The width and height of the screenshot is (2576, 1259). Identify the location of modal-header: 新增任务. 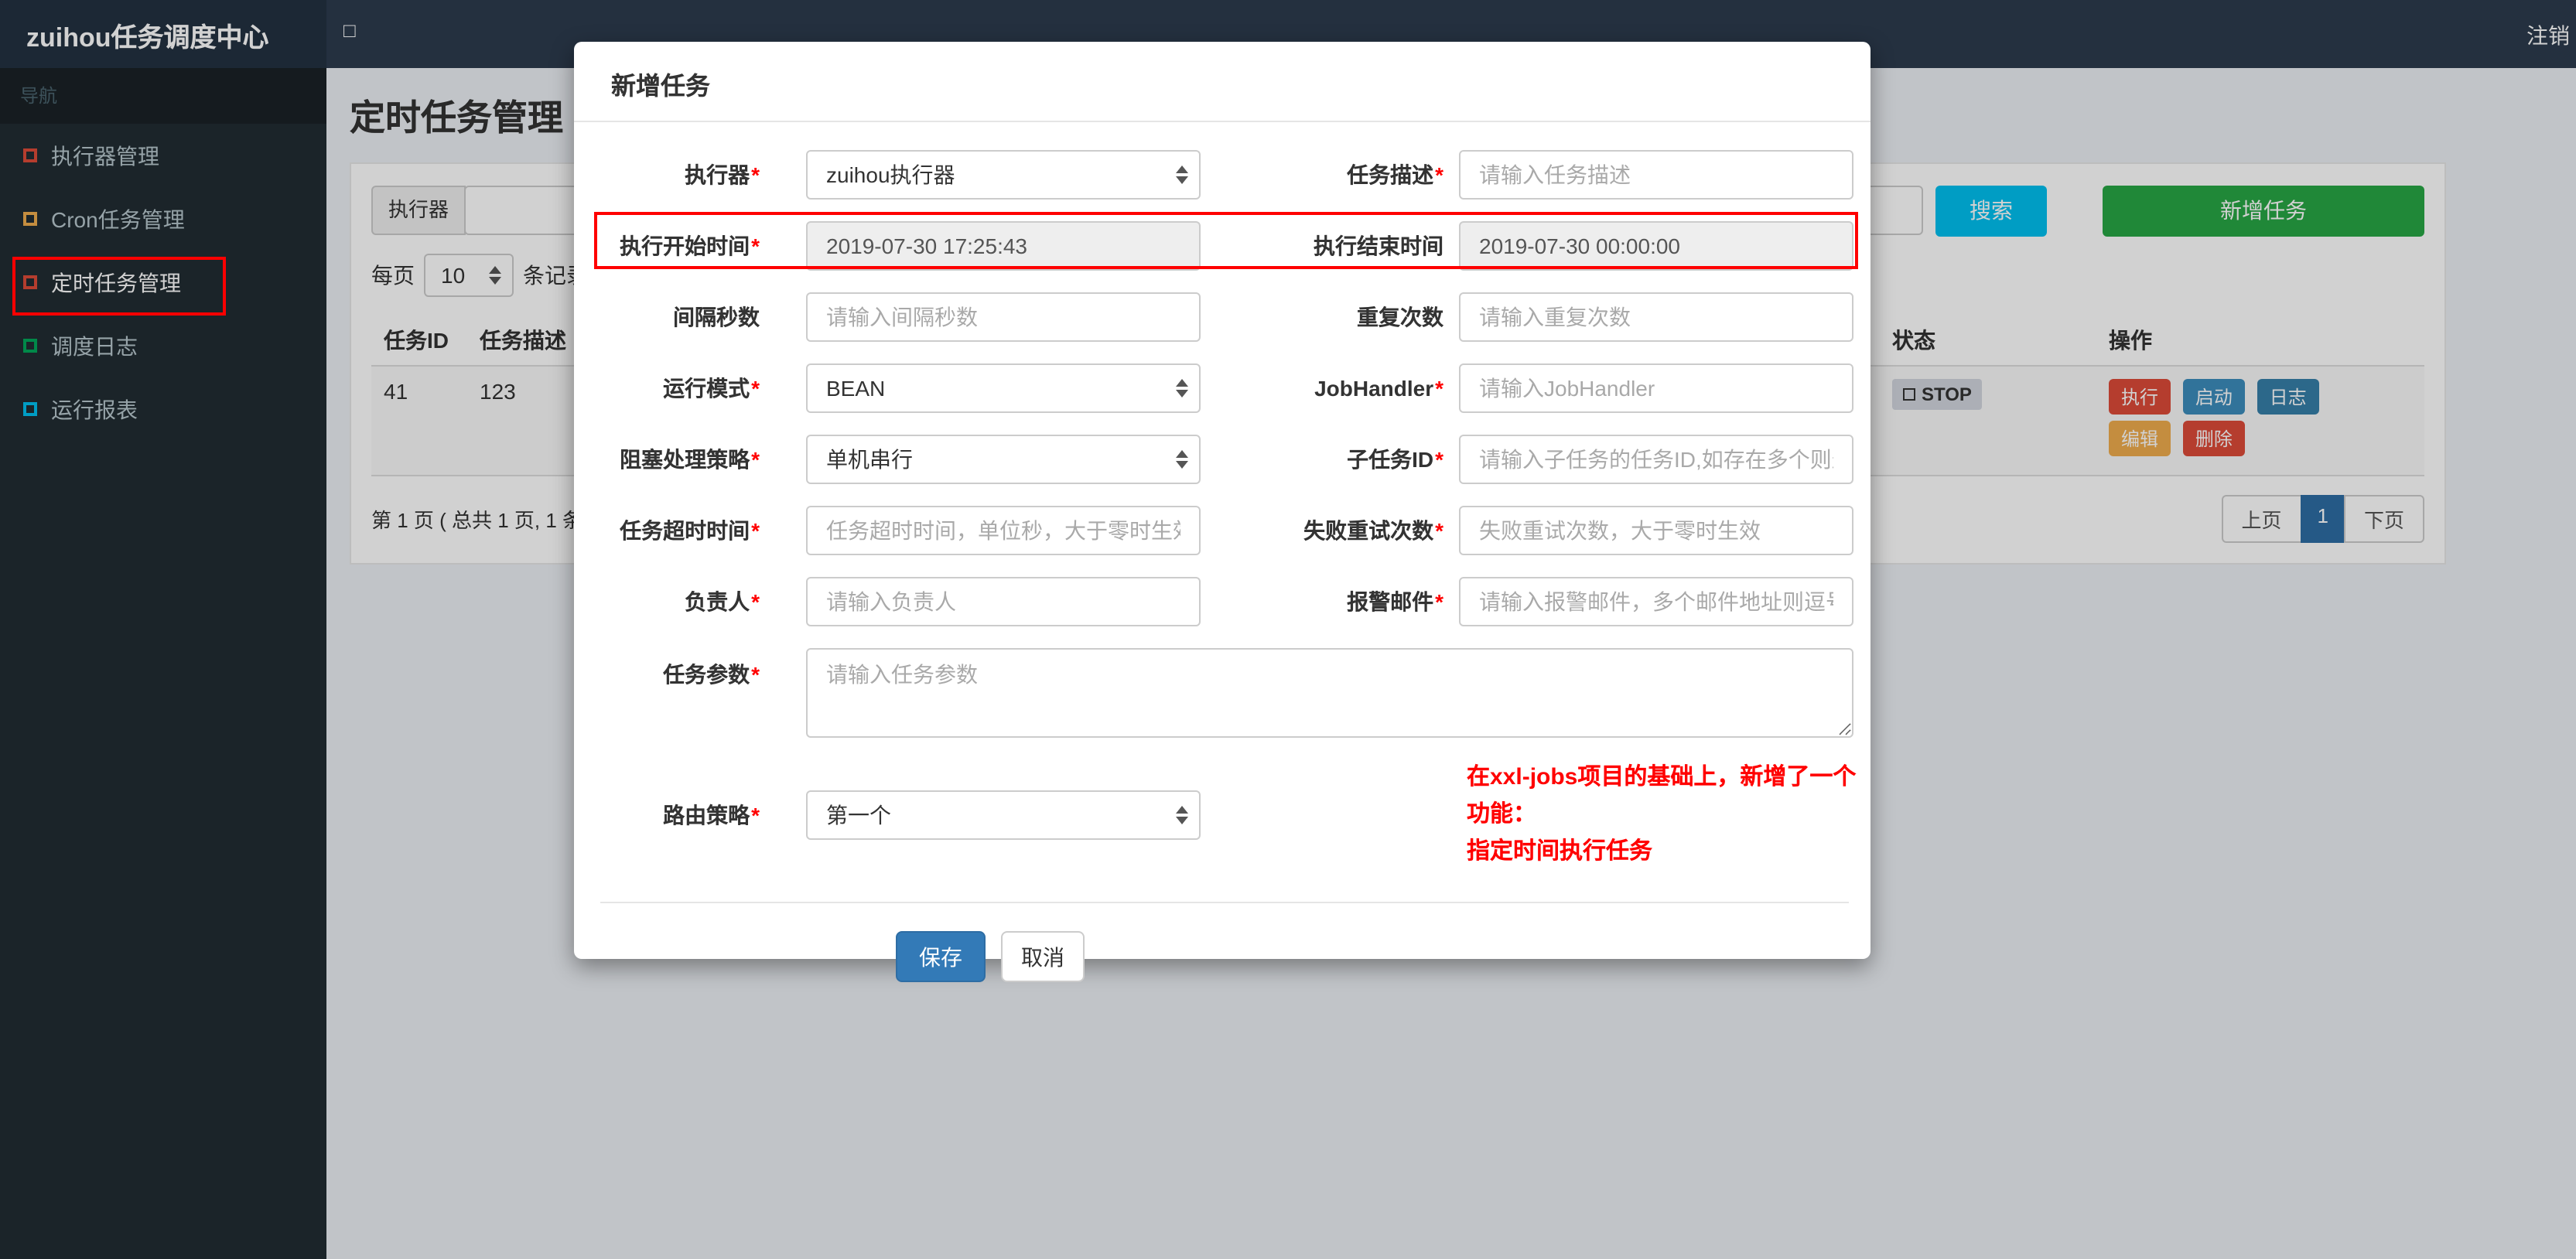
(1222, 82).